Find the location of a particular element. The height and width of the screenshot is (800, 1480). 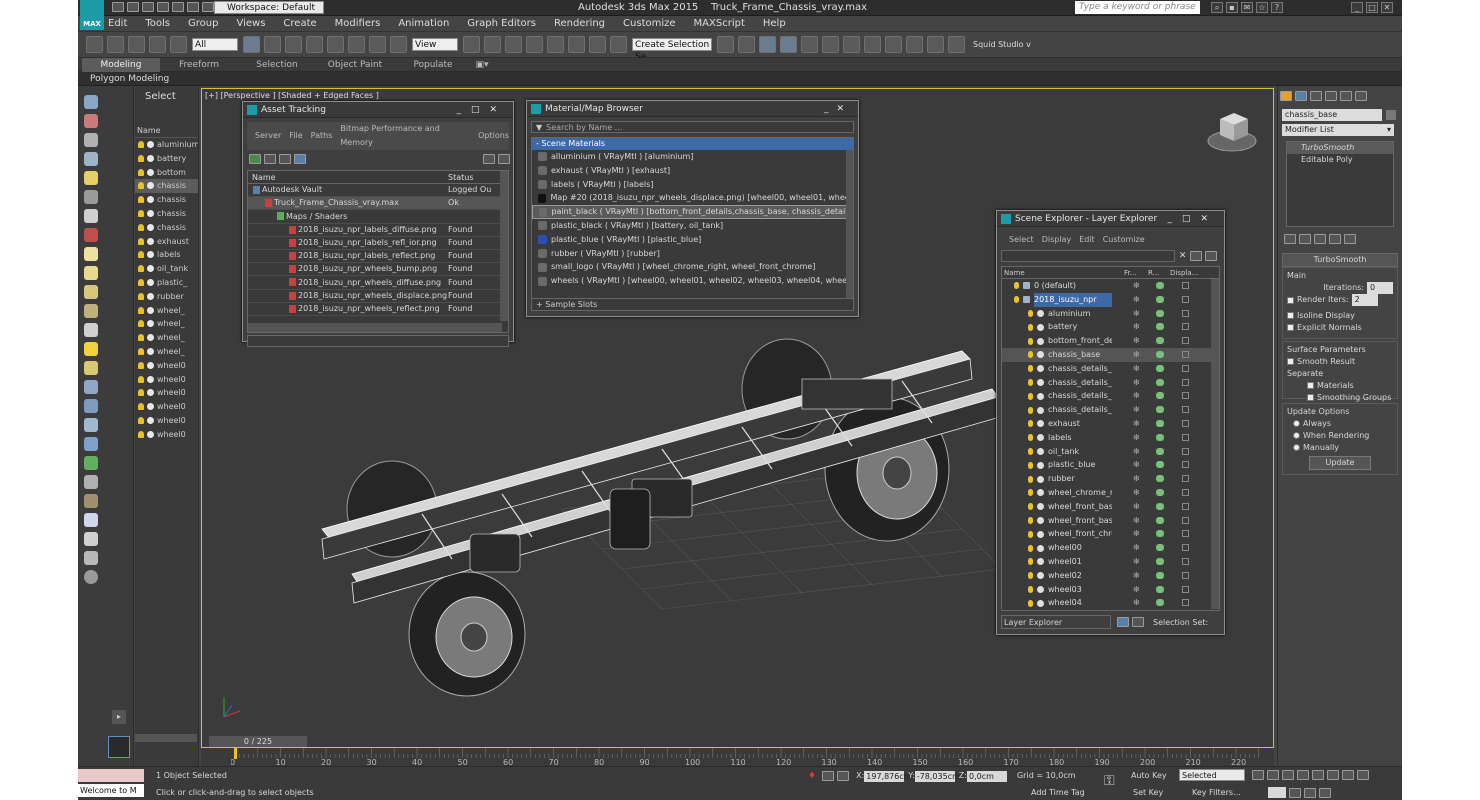

scene-explorer-title: Scene Explorer - Layer Explorer _□✕ is located at coordinates (1110, 219).